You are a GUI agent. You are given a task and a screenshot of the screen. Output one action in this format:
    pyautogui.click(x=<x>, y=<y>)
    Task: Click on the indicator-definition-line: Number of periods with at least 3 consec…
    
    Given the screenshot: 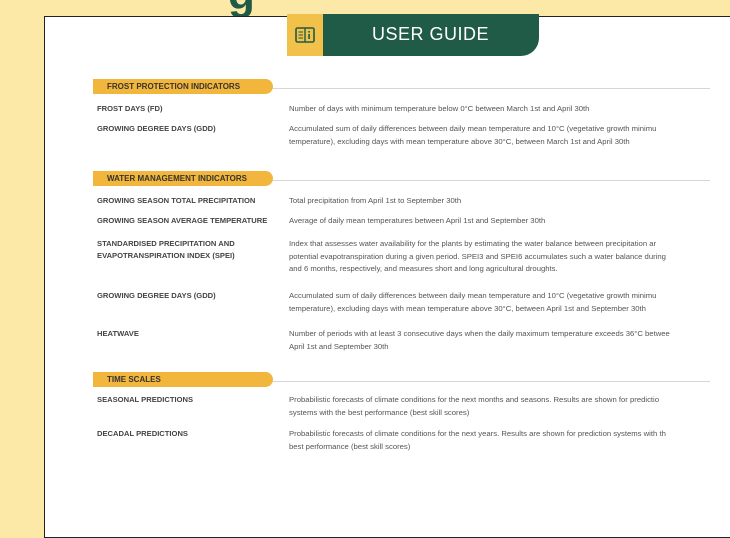 What is the action you would take?
    pyautogui.click(x=479, y=333)
    